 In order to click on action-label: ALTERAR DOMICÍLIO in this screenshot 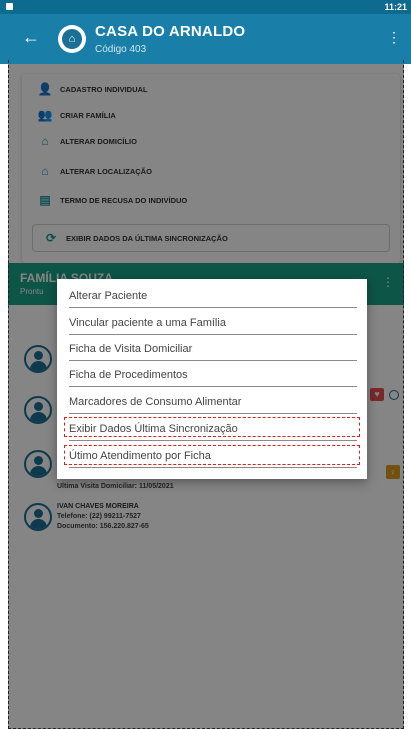, I will do `click(98, 141)`.